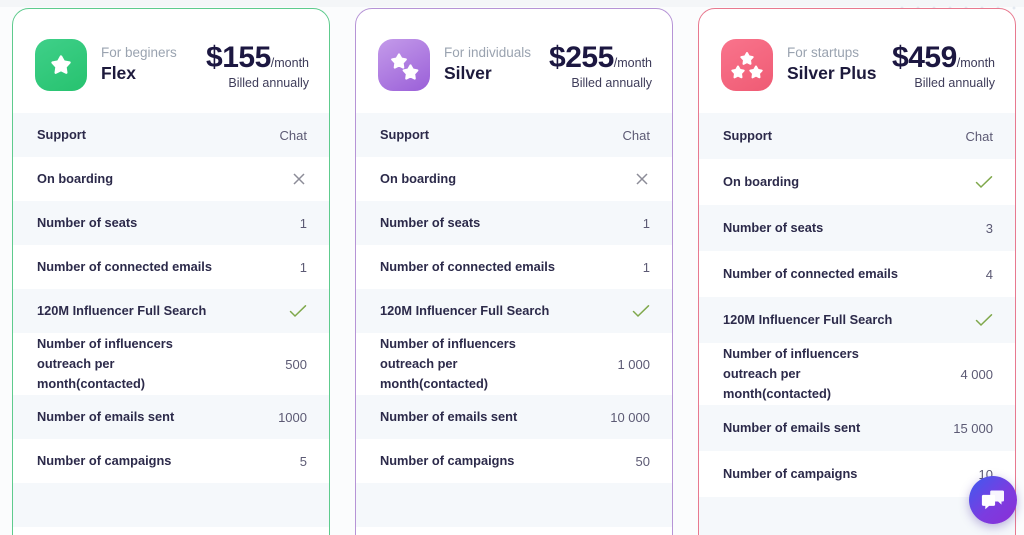  I want to click on feature-row-emails-sent: Number of emails sent 1000, so click(171, 417).